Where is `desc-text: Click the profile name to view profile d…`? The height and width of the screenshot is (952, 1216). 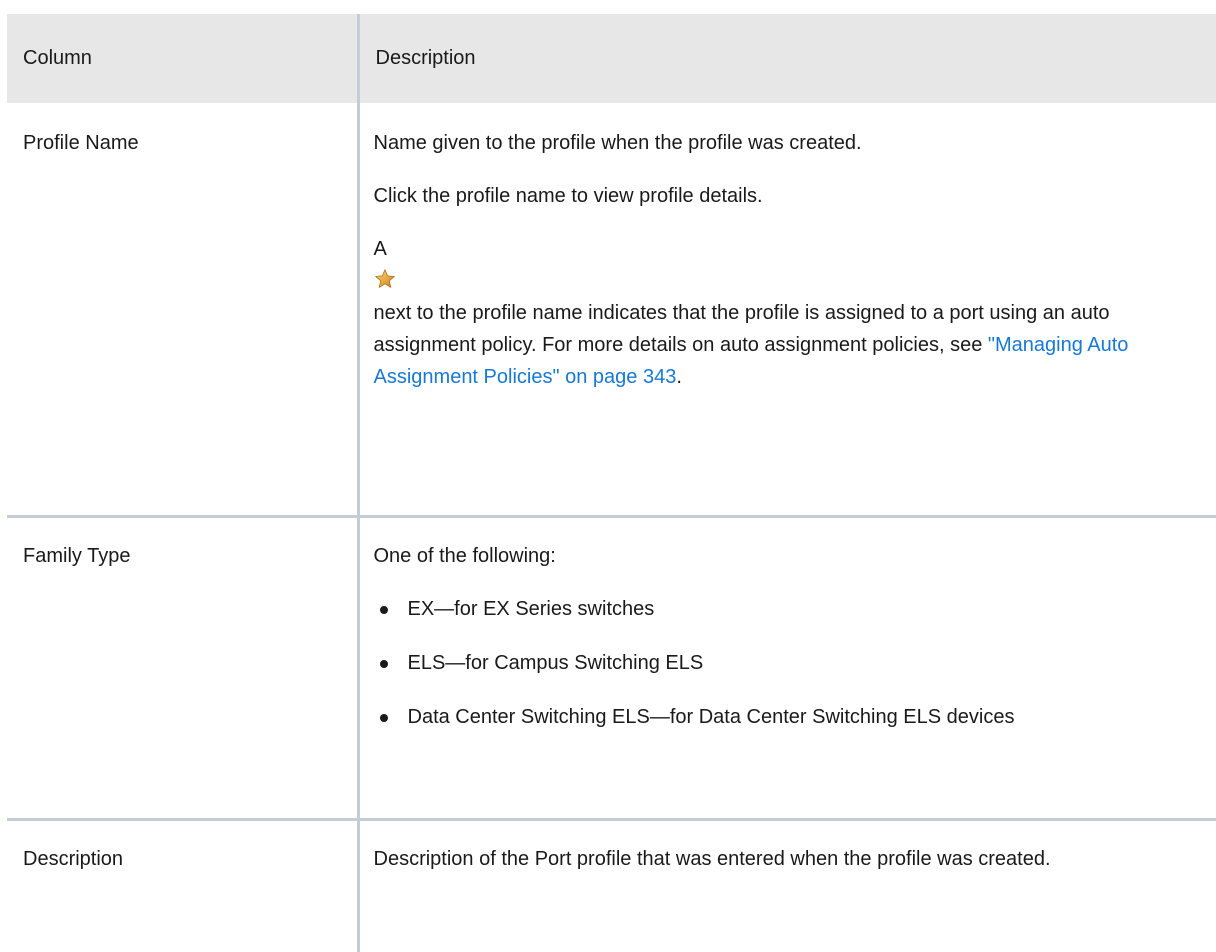
desc-text: Click the profile name to view profile d… is located at coordinates (568, 196).